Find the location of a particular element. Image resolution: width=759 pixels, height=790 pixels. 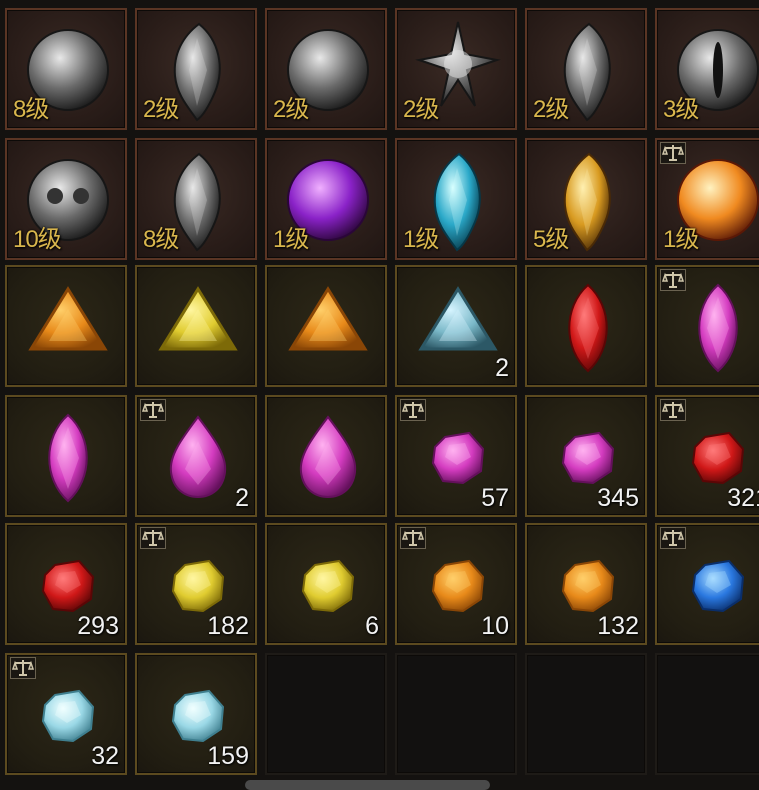

pink-teardrop-gem-icon is located at coordinates (328, 457).